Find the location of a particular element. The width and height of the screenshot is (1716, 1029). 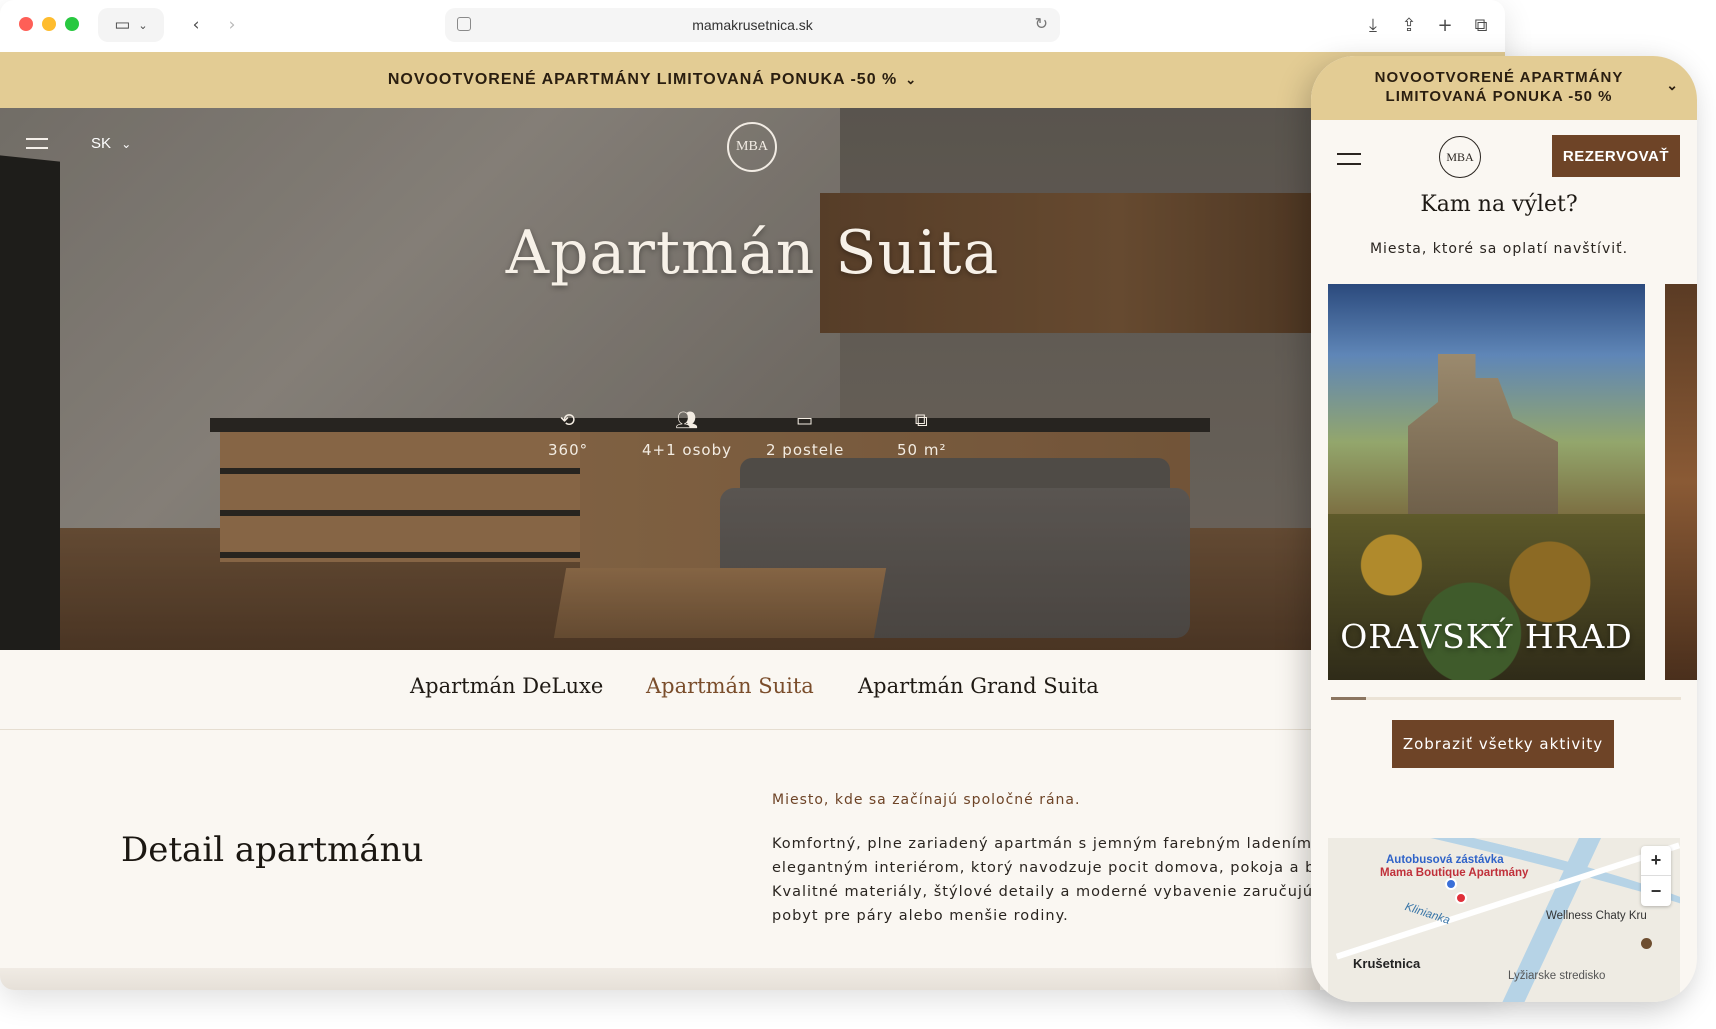

address-bar: mamakrusetnica.sk ↻ is located at coordinates (752, 25).